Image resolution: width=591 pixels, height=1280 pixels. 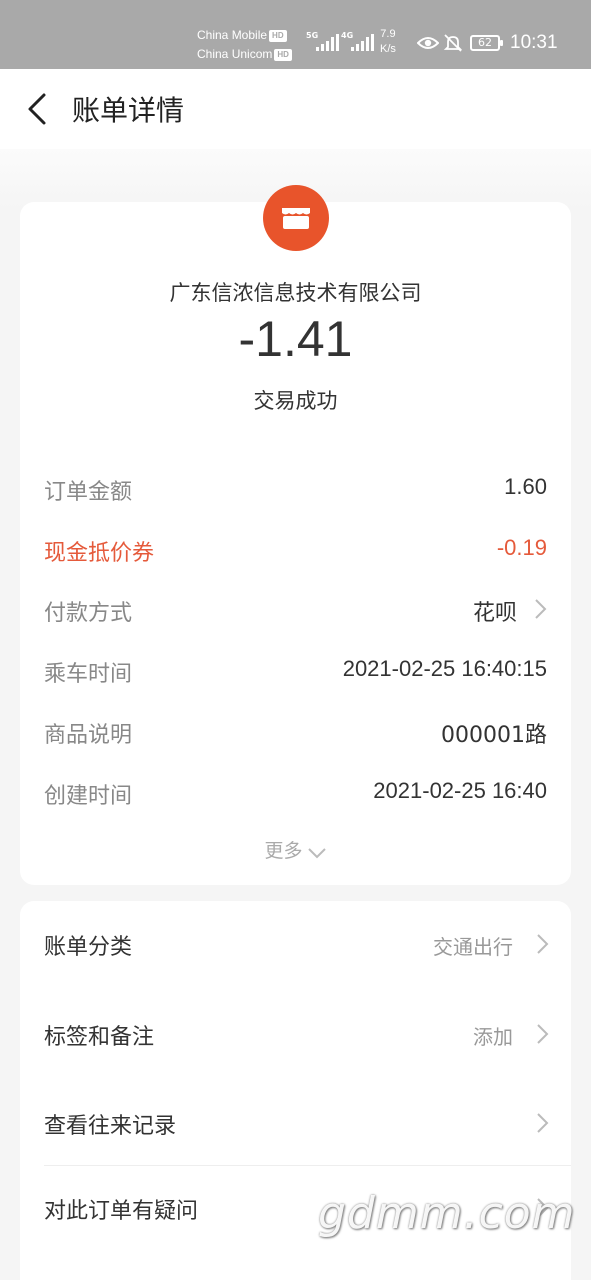 I want to click on shop-icon, so click(x=296, y=218).